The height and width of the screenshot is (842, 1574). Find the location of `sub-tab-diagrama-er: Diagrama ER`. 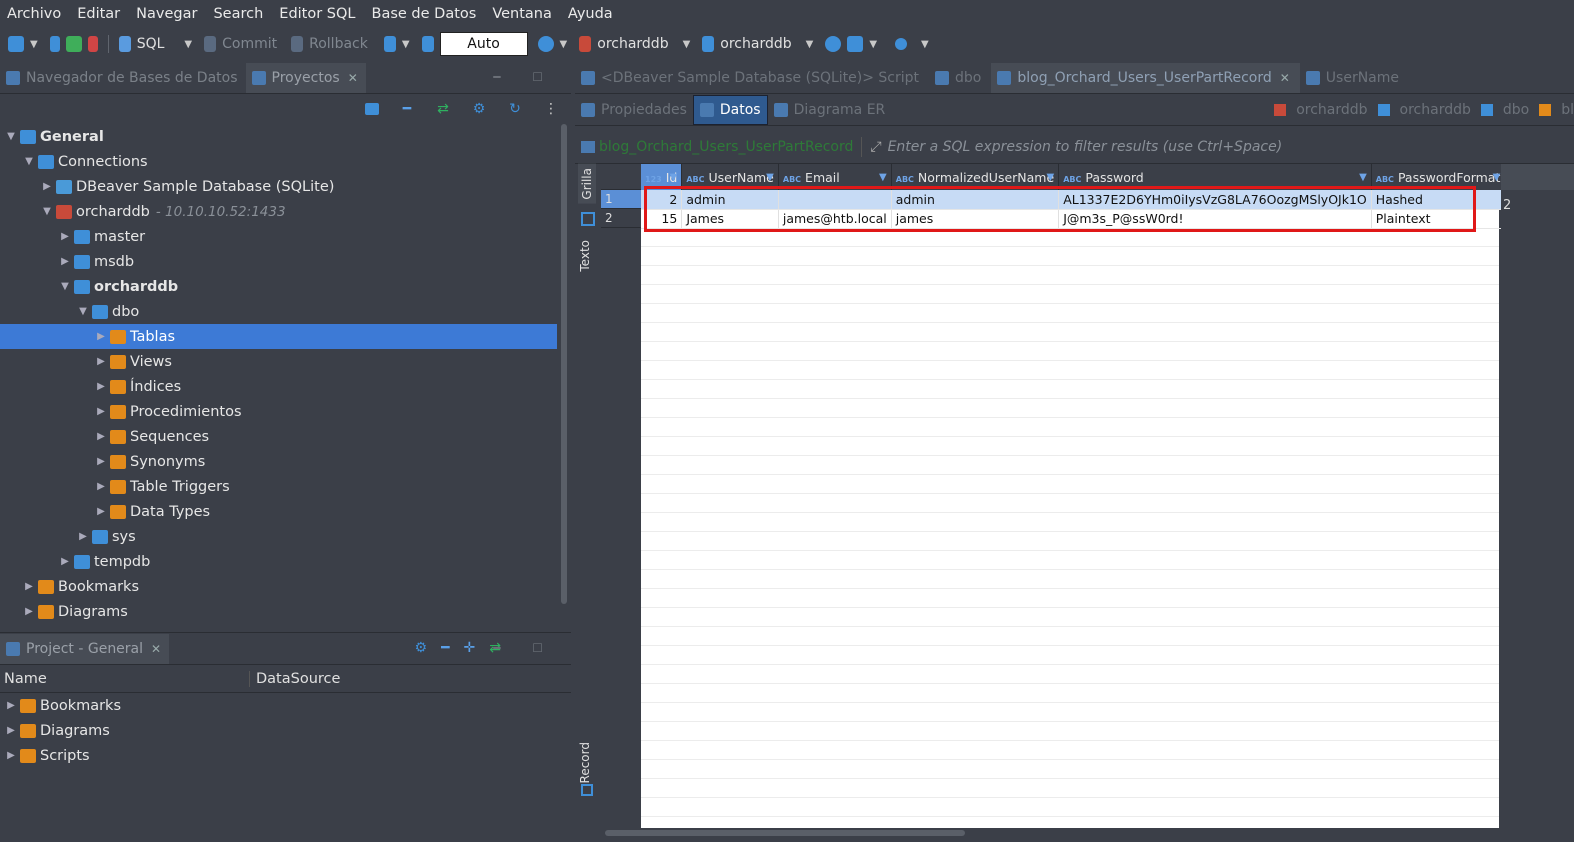

sub-tab-diagrama-er: Diagrama ER is located at coordinates (830, 110).